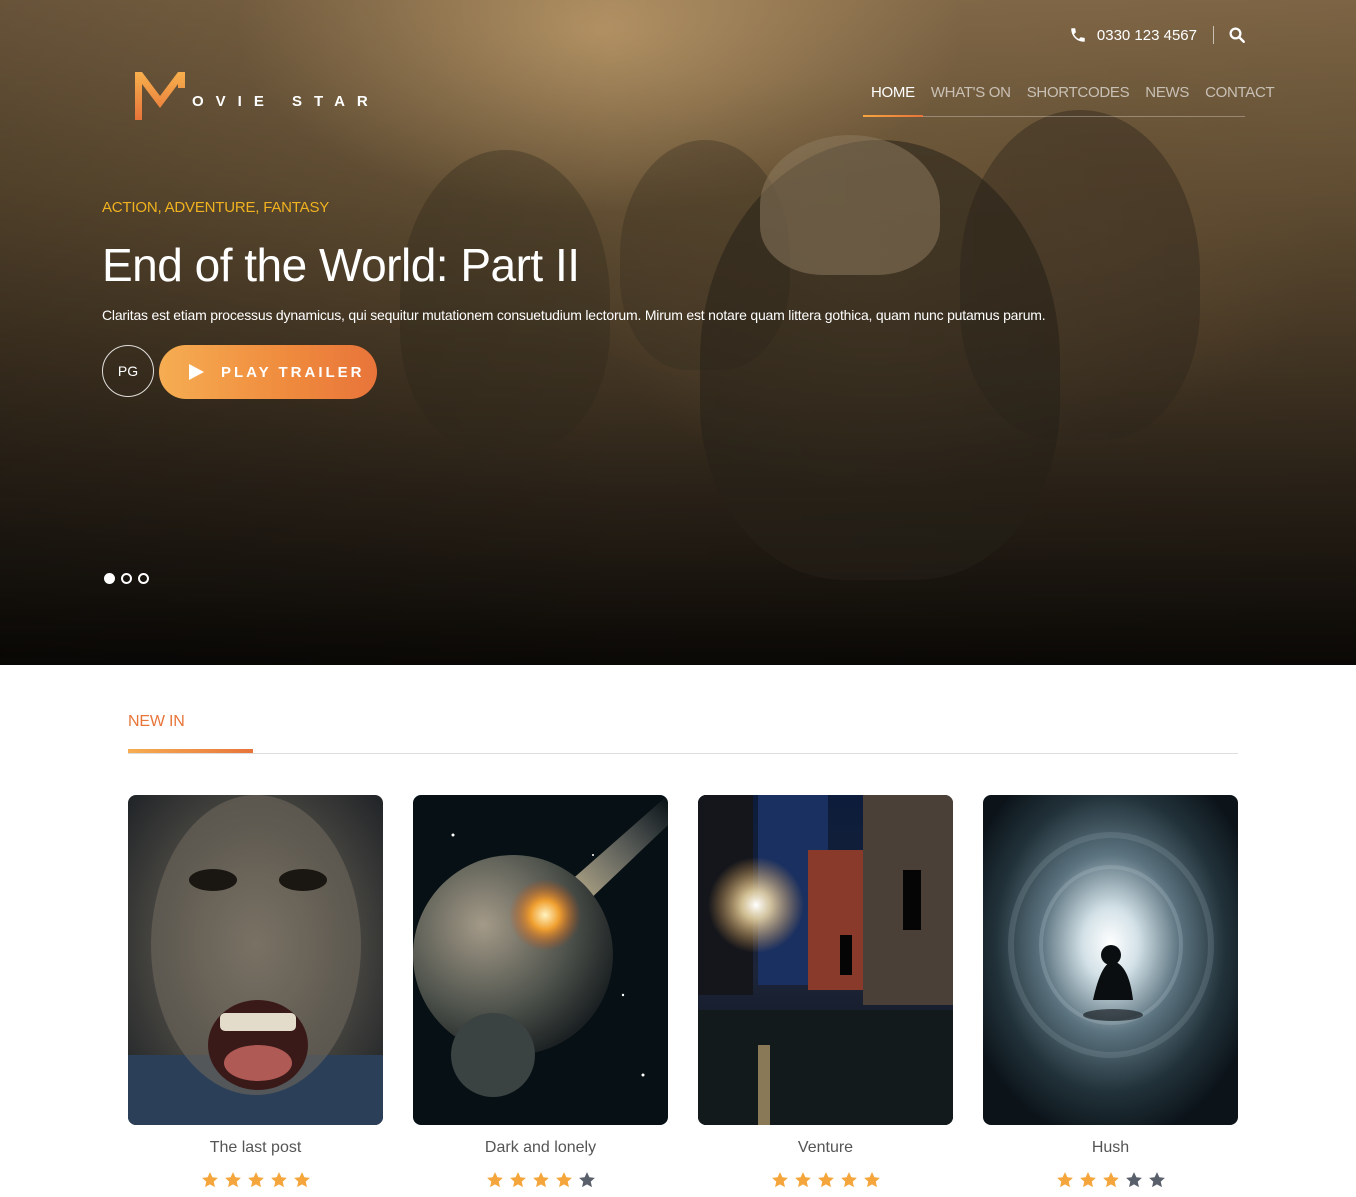  What do you see at coordinates (1147, 35) in the screenshot?
I see `phone-number: 0330 123 4567` at bounding box center [1147, 35].